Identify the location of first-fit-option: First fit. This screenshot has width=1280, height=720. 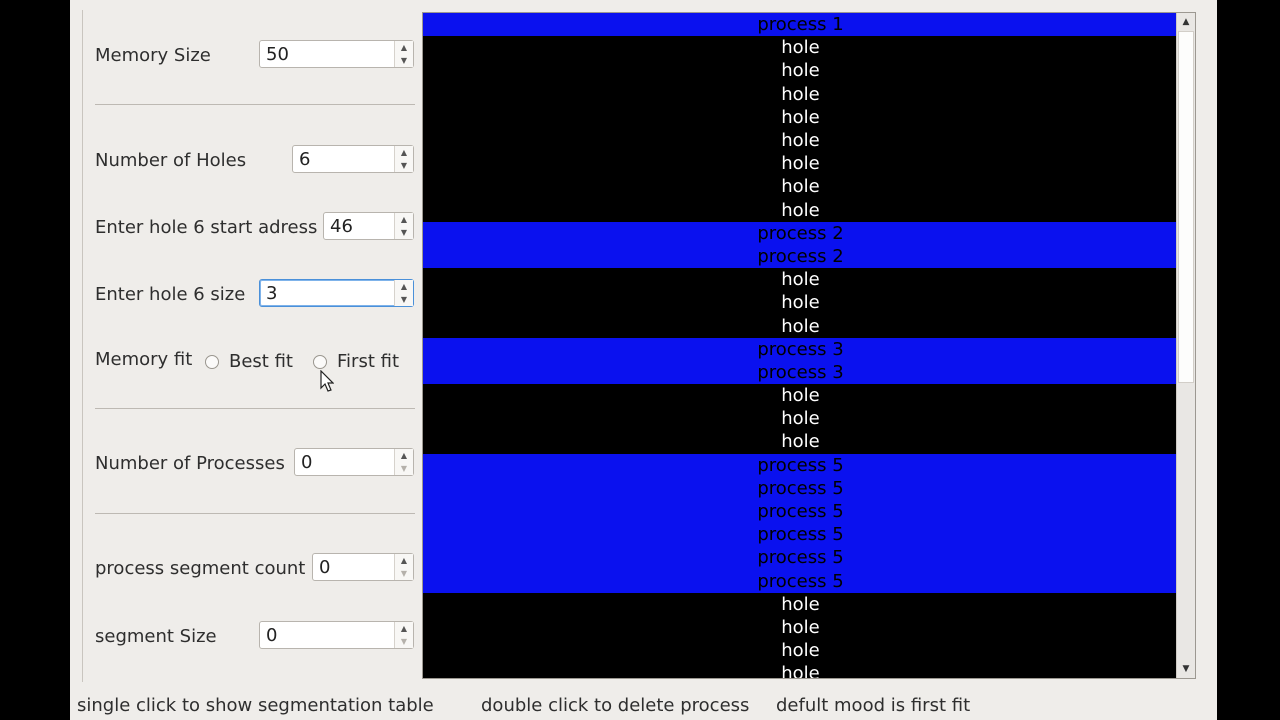
(356, 361).